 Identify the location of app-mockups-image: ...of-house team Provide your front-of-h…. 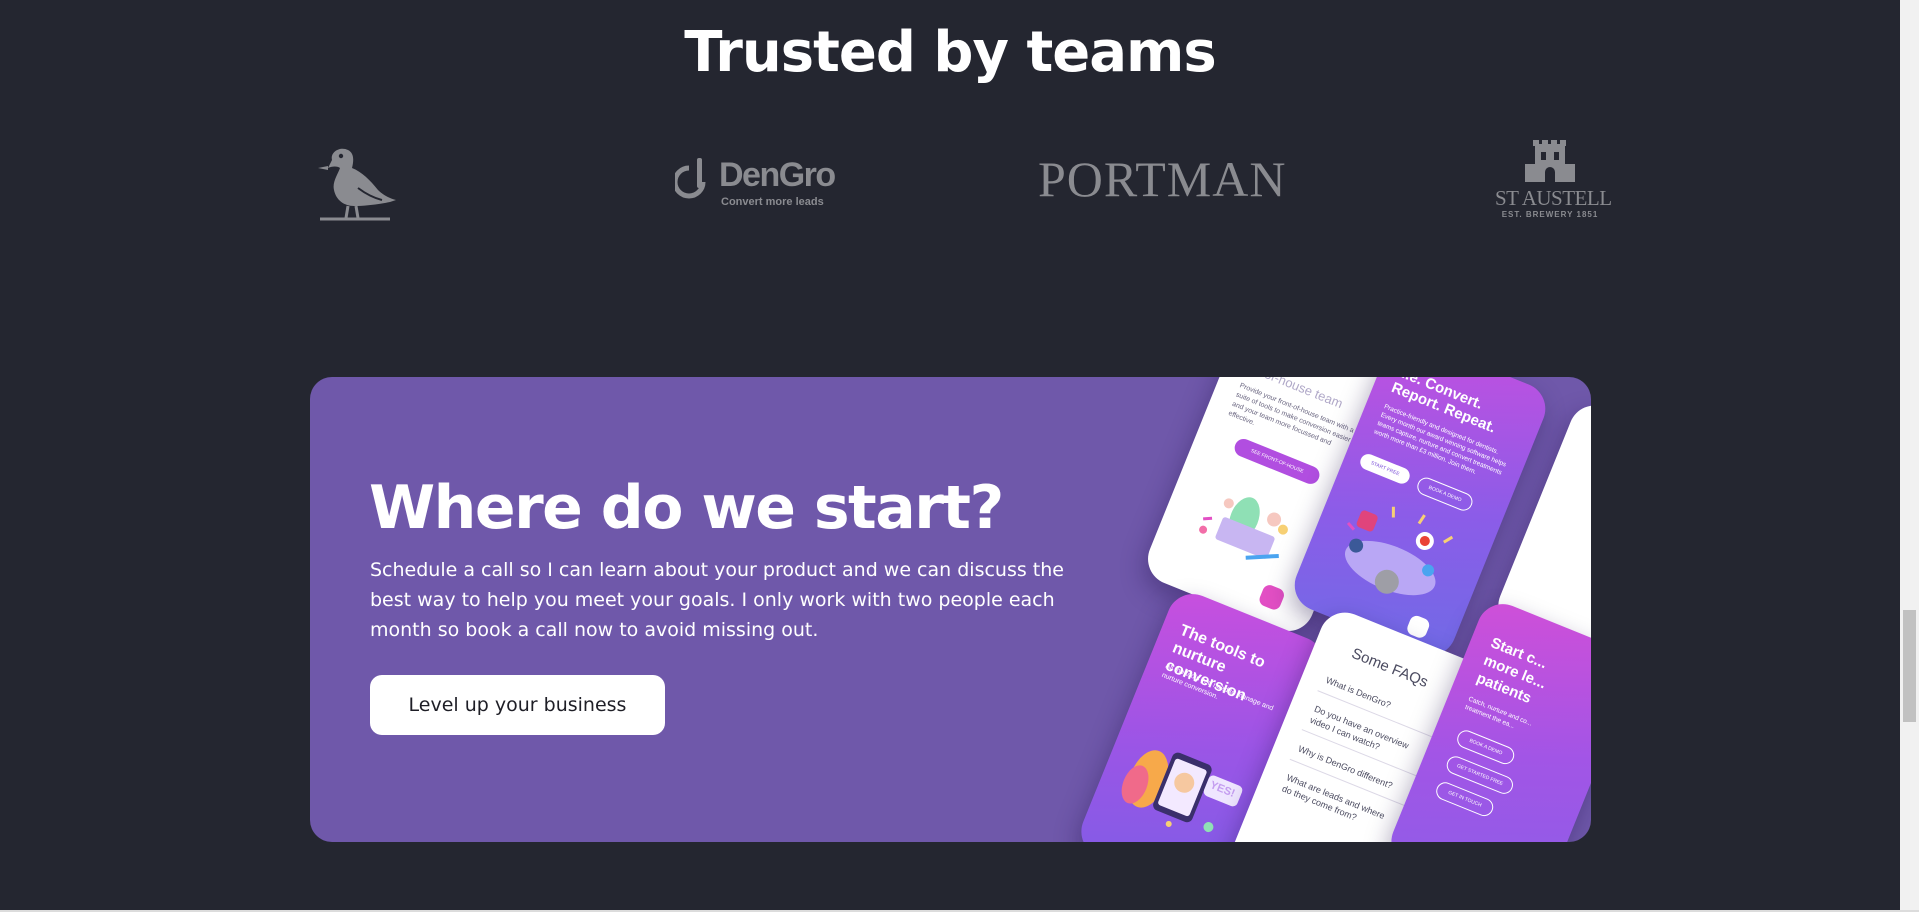
(1332, 609).